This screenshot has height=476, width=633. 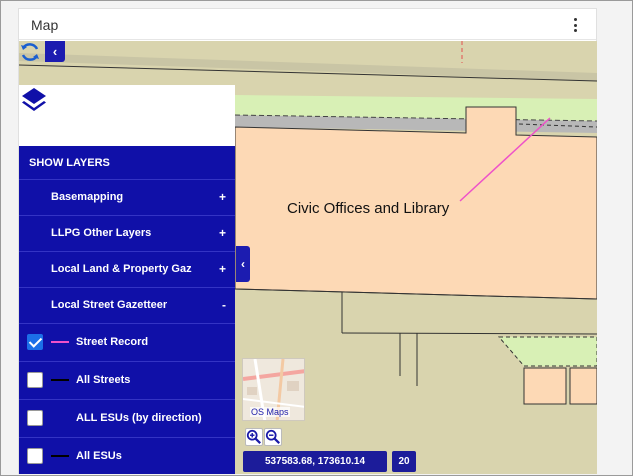 I want to click on panel-header: Map, so click(x=307, y=24).